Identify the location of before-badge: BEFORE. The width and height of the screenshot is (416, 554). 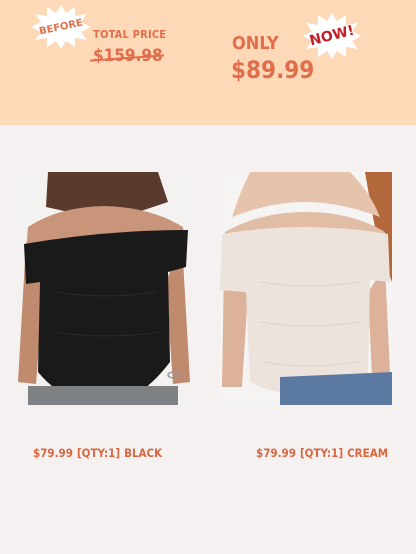
(61, 27).